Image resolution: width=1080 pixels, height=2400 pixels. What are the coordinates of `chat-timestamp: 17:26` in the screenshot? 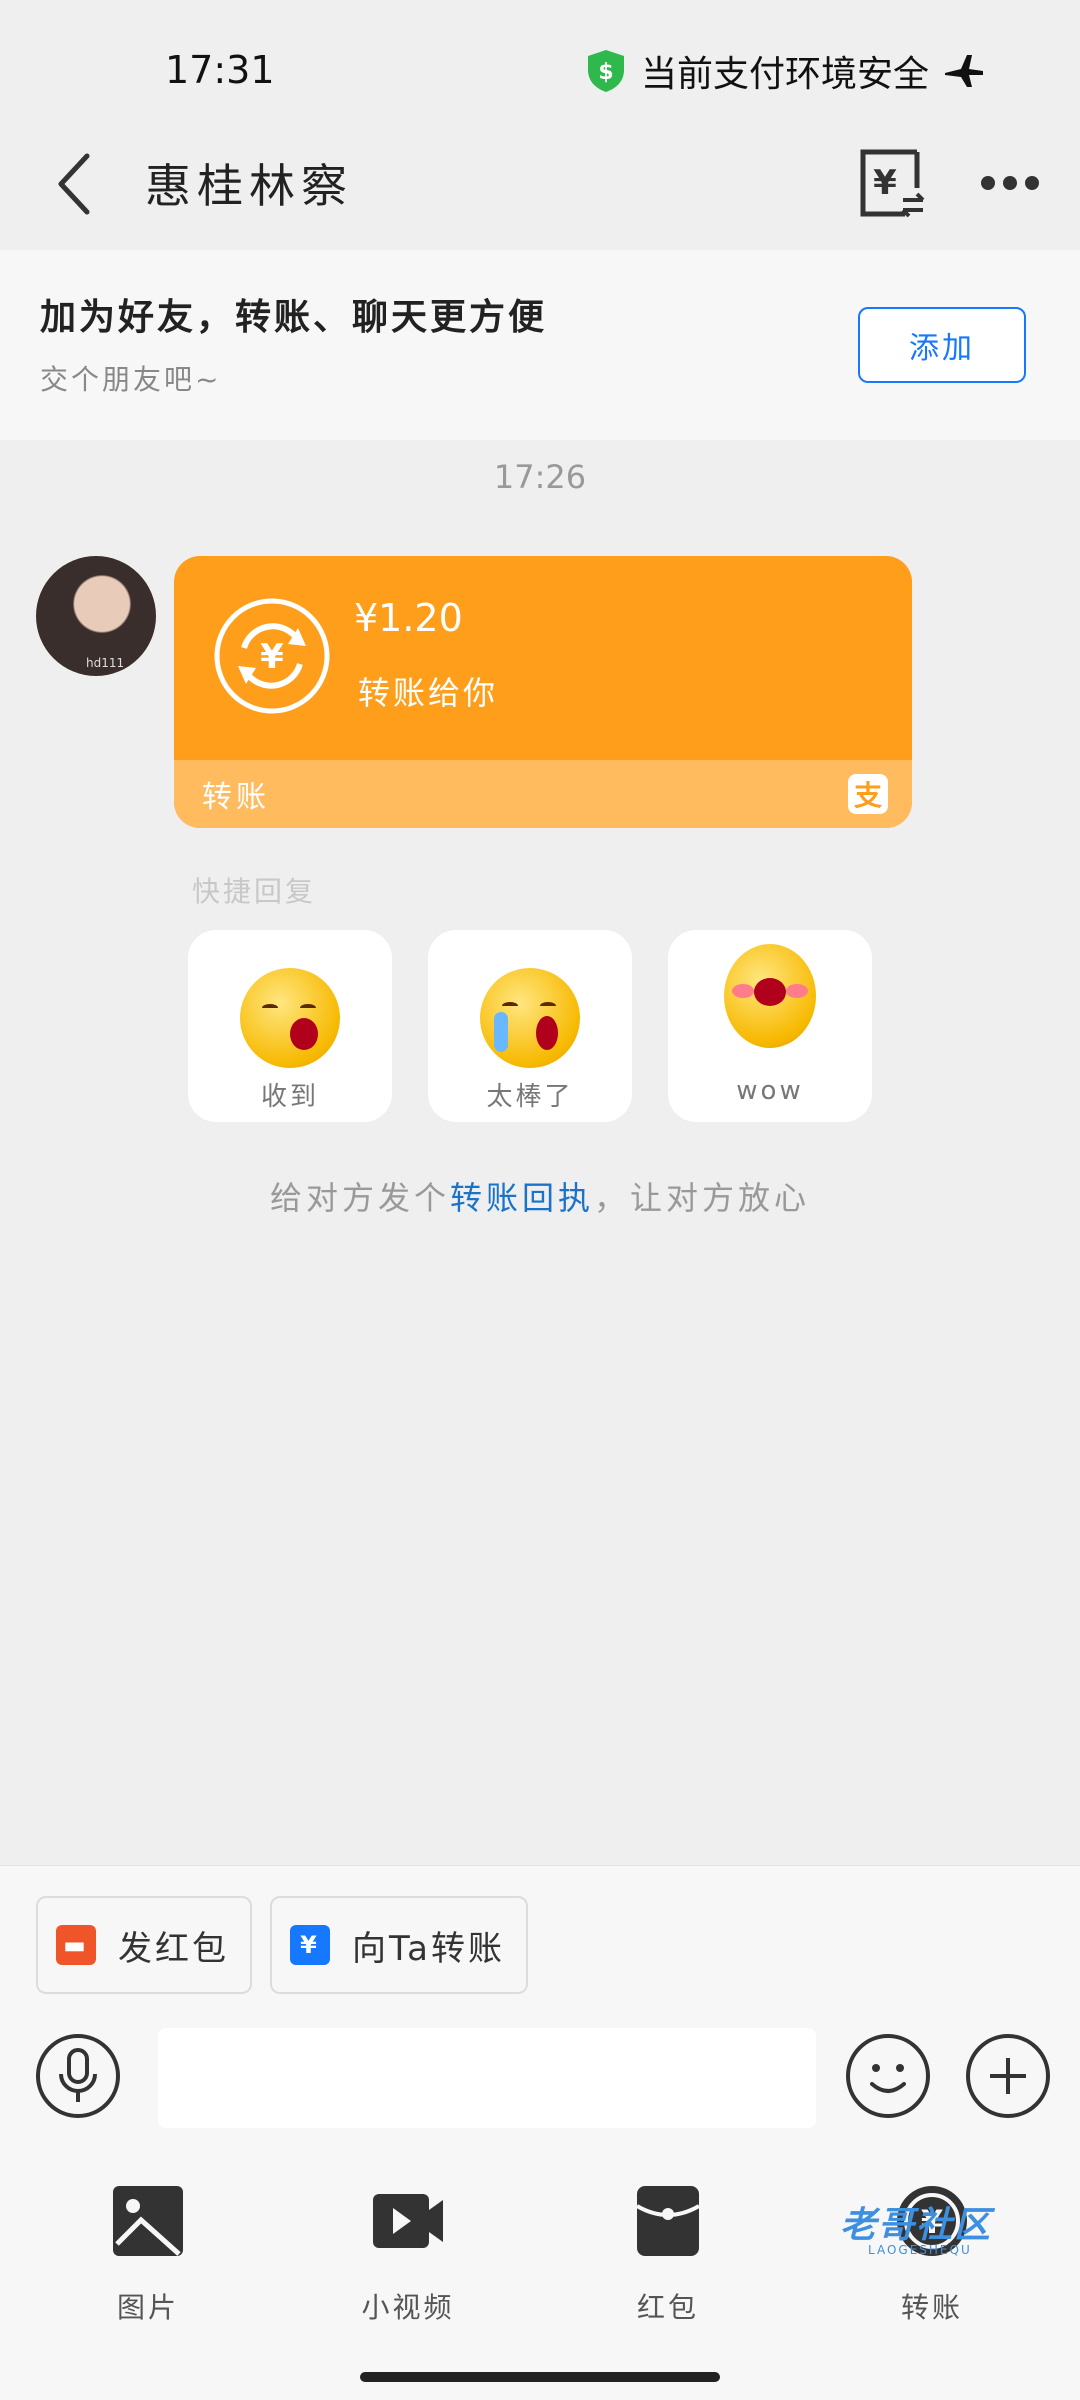 It's located at (540, 477).